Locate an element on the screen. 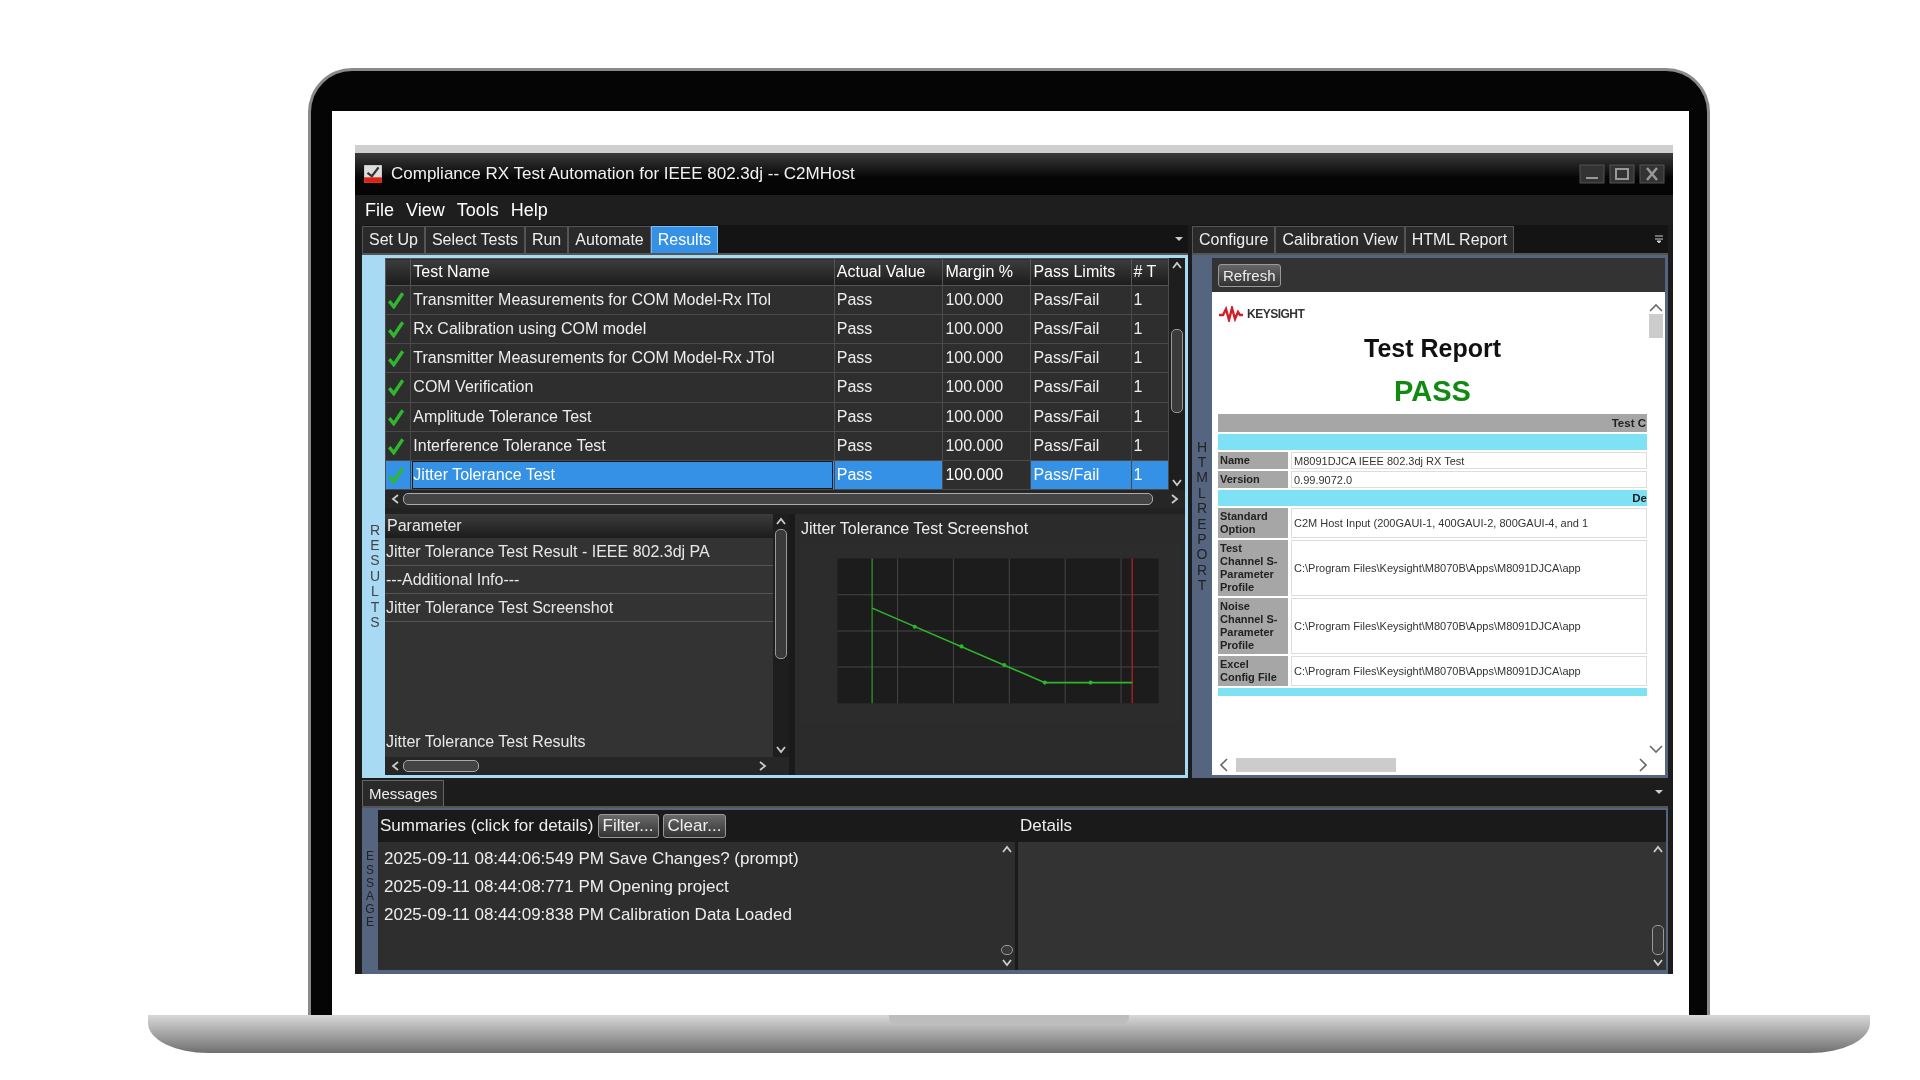  list-item: Jitter Tolerance Test Result - IEEE 802.3dj PA is located at coordinates (579, 552).